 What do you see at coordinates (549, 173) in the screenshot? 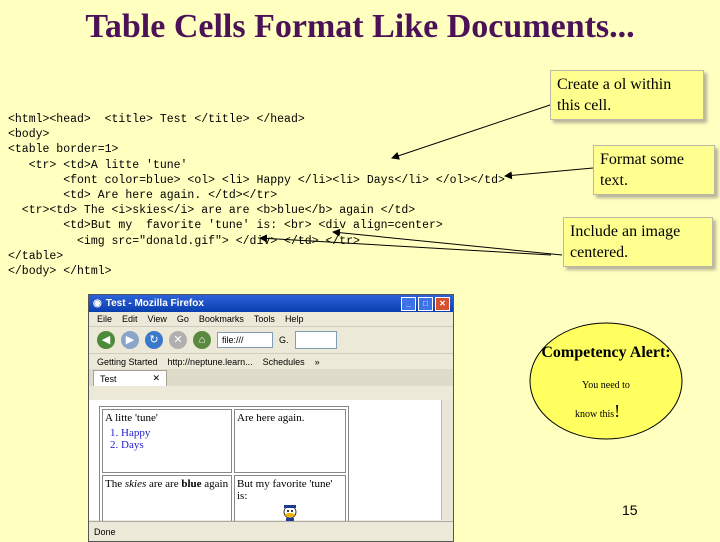
I see `arrow-format` at bounding box center [549, 173].